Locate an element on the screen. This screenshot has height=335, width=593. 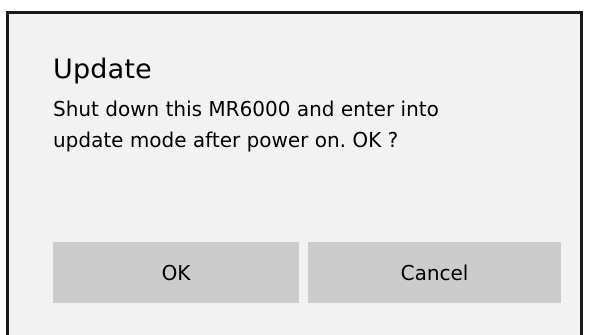
cancel-button: Cancel is located at coordinates (434, 272).